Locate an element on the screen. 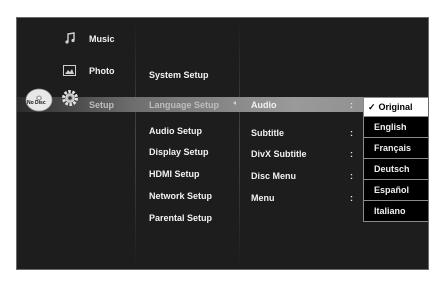  menu-music: Music is located at coordinates (102, 39).